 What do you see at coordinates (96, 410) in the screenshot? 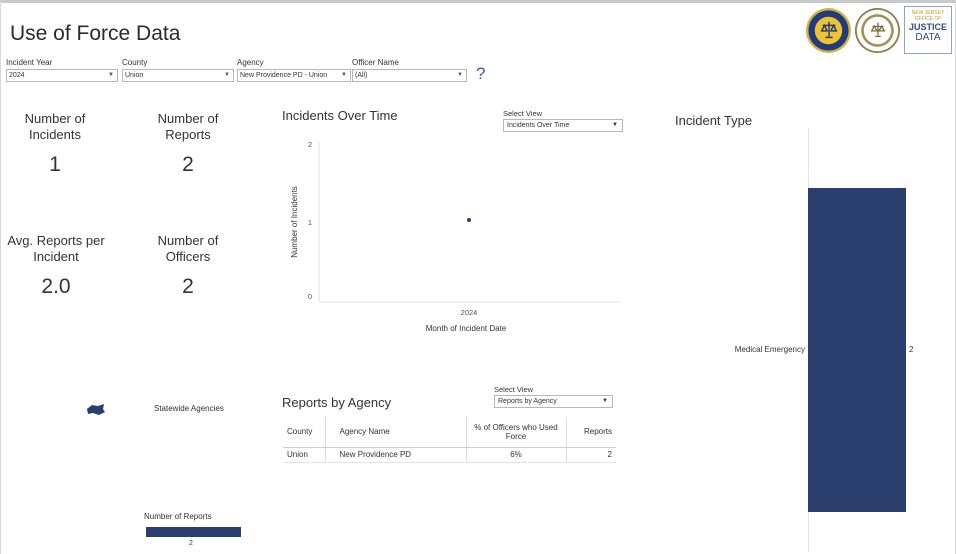
I see `map-region-shape` at bounding box center [96, 410].